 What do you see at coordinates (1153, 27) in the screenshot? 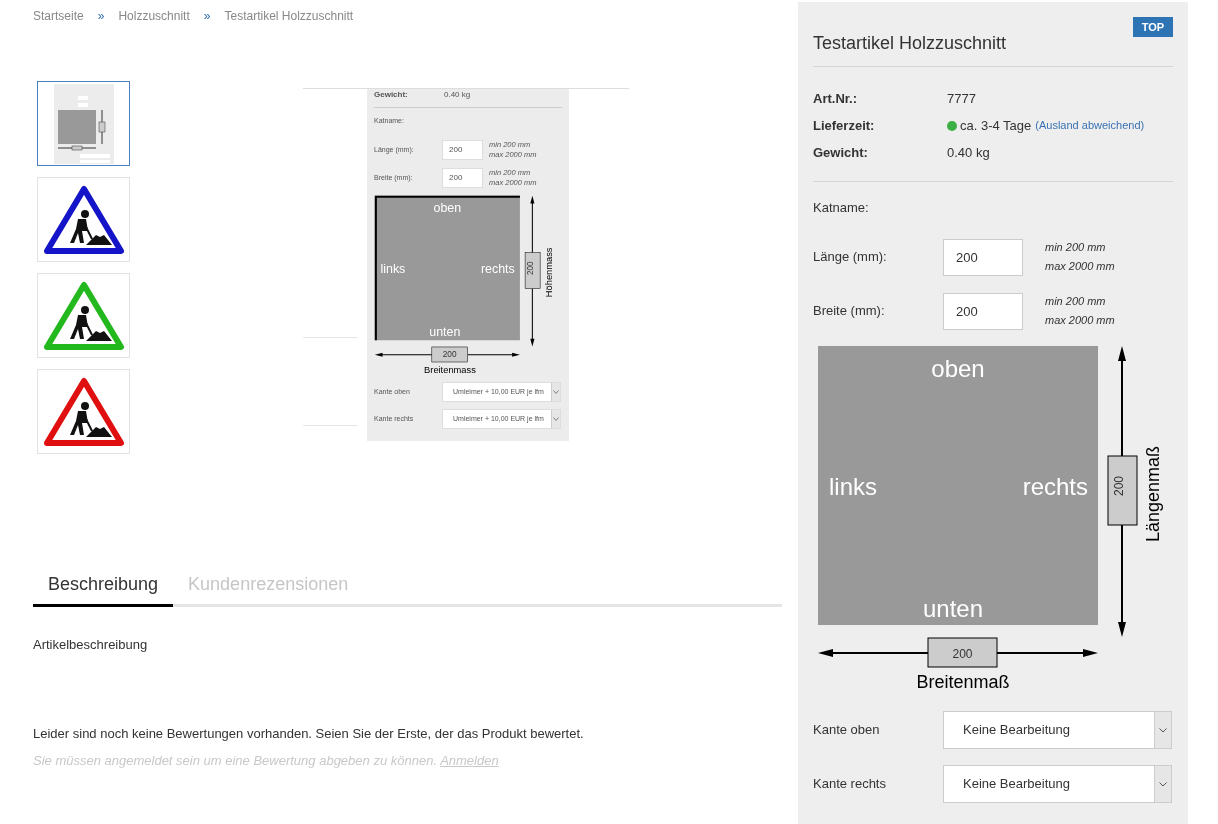
I see `top-badge: TOP` at bounding box center [1153, 27].